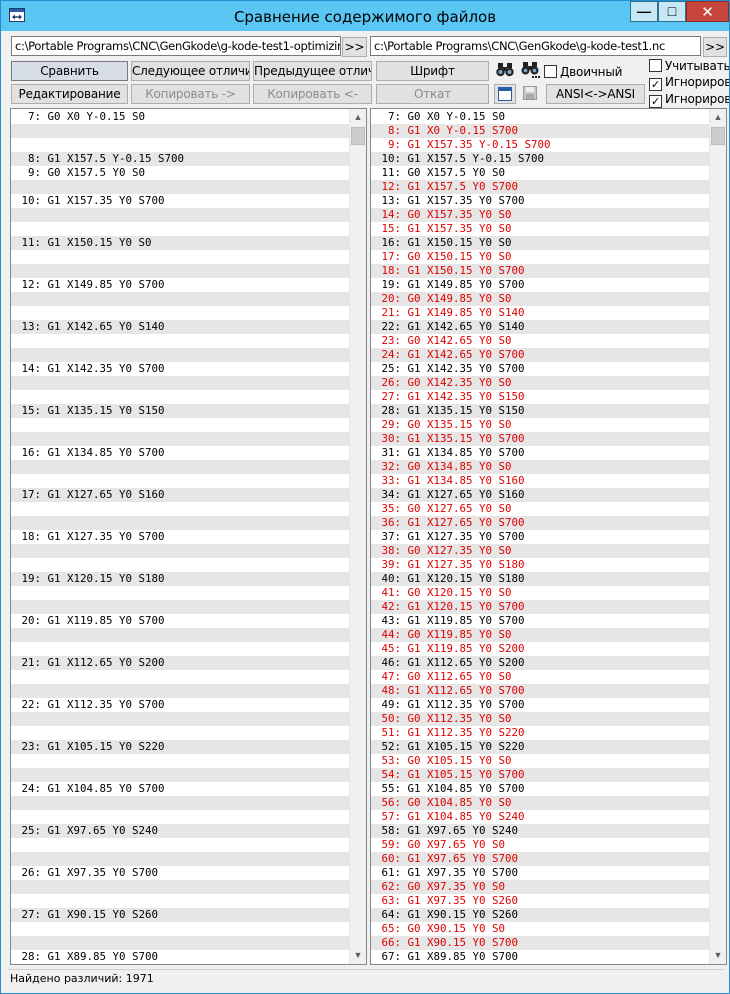  Describe the element at coordinates (432, 71) in the screenshot. I see `font-button: Шрифт` at that location.